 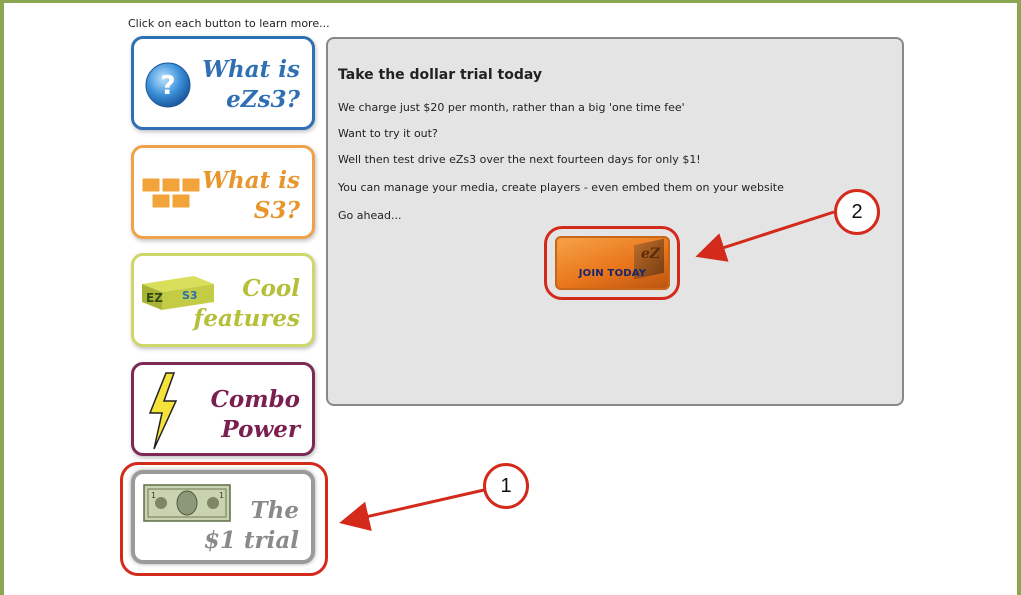 What do you see at coordinates (506, 486) in the screenshot?
I see `callout-1: 1` at bounding box center [506, 486].